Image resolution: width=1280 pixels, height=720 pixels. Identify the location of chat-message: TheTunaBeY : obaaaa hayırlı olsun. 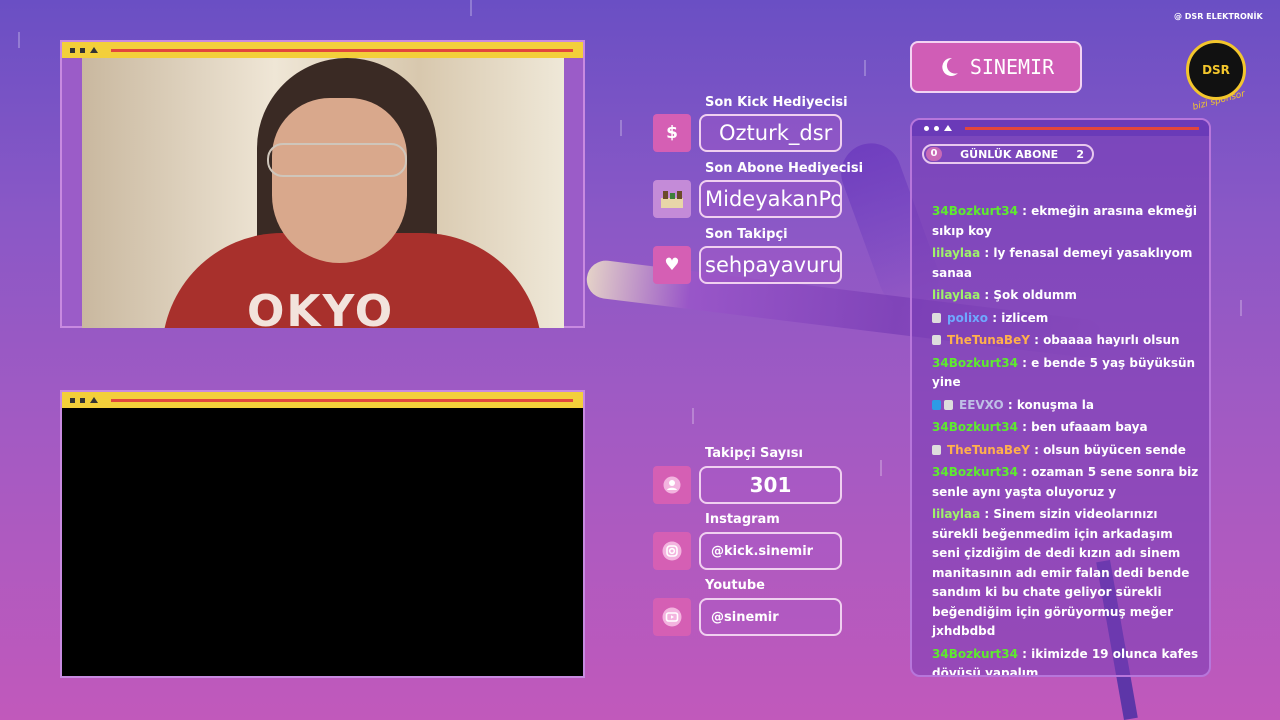
(1067, 341).